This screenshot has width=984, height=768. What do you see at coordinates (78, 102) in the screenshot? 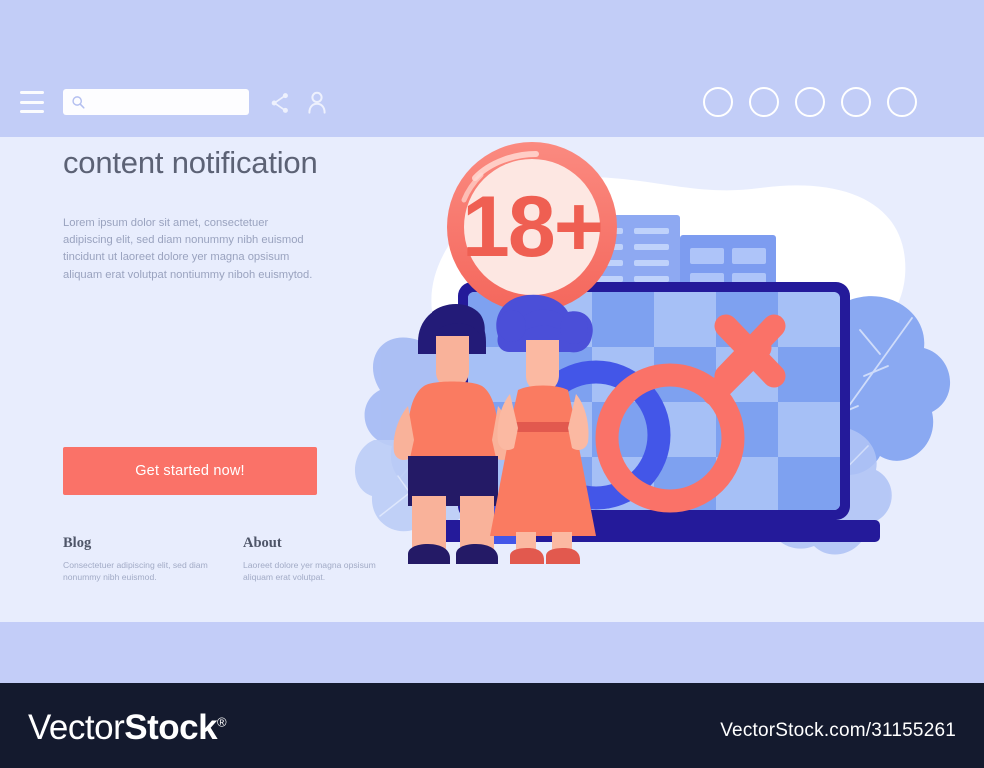
I see `search-icon` at bounding box center [78, 102].